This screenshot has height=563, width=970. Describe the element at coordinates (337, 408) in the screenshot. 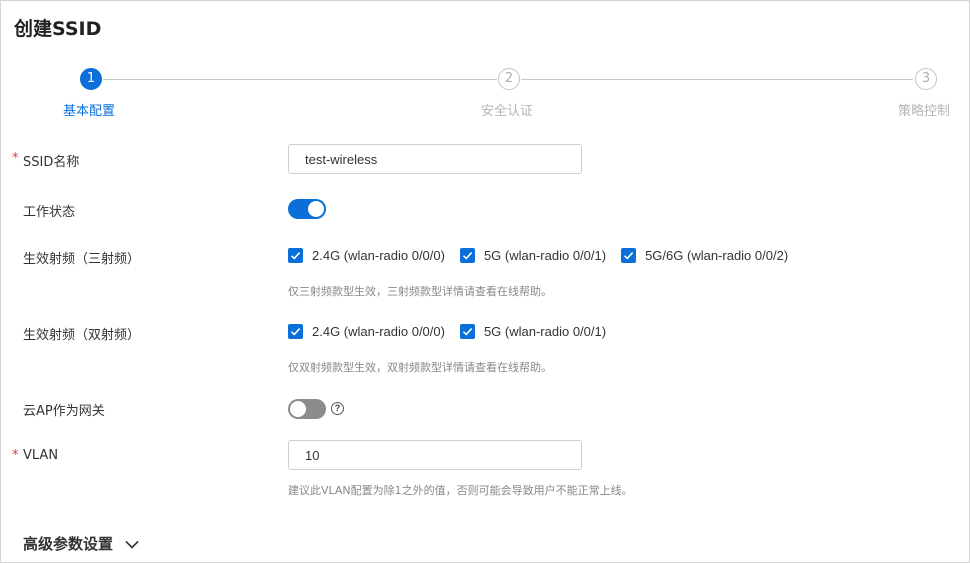

I see `question-circle-icon: ?` at that location.